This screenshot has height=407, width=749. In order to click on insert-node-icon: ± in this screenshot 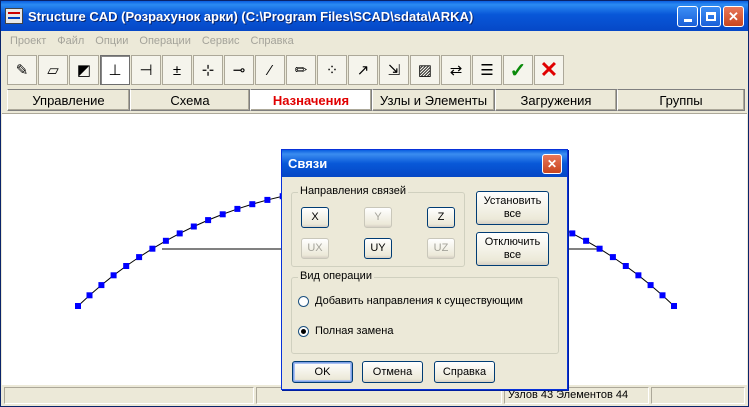, I will do `click(177, 70)`.